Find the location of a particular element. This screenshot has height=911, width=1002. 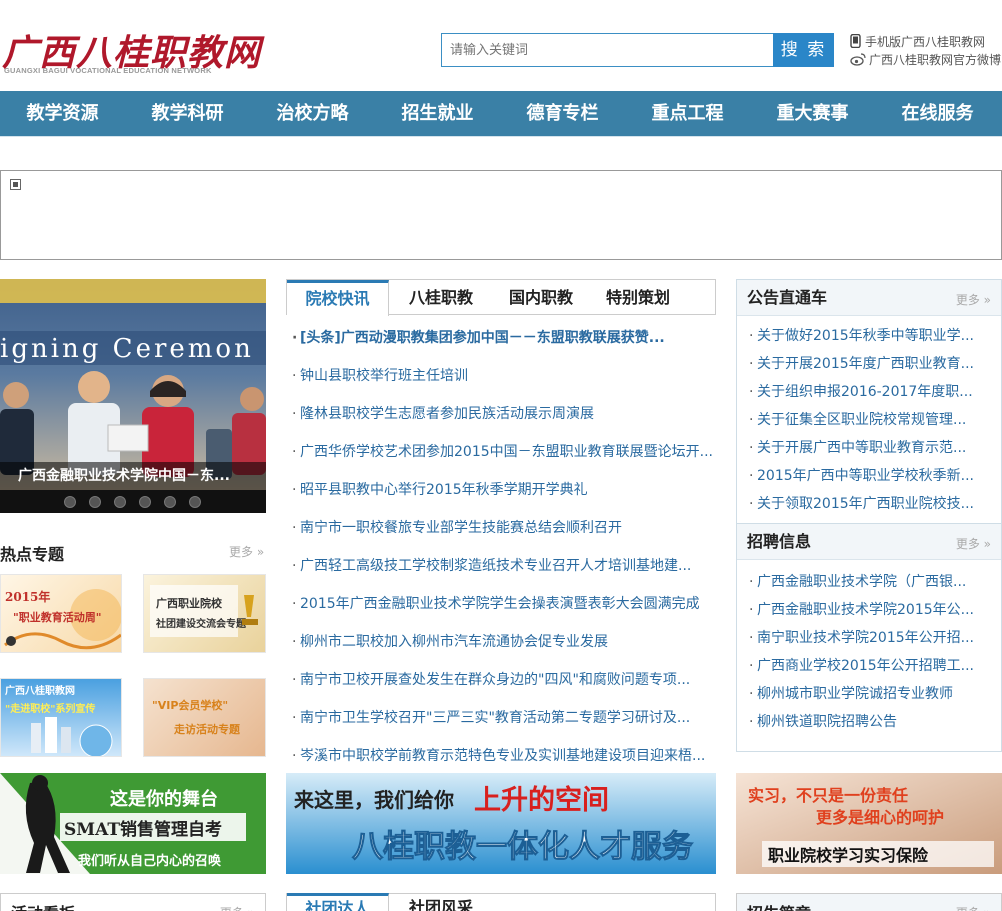

svg-text: "走进职校"系列宣传 is located at coordinates (50, 708).